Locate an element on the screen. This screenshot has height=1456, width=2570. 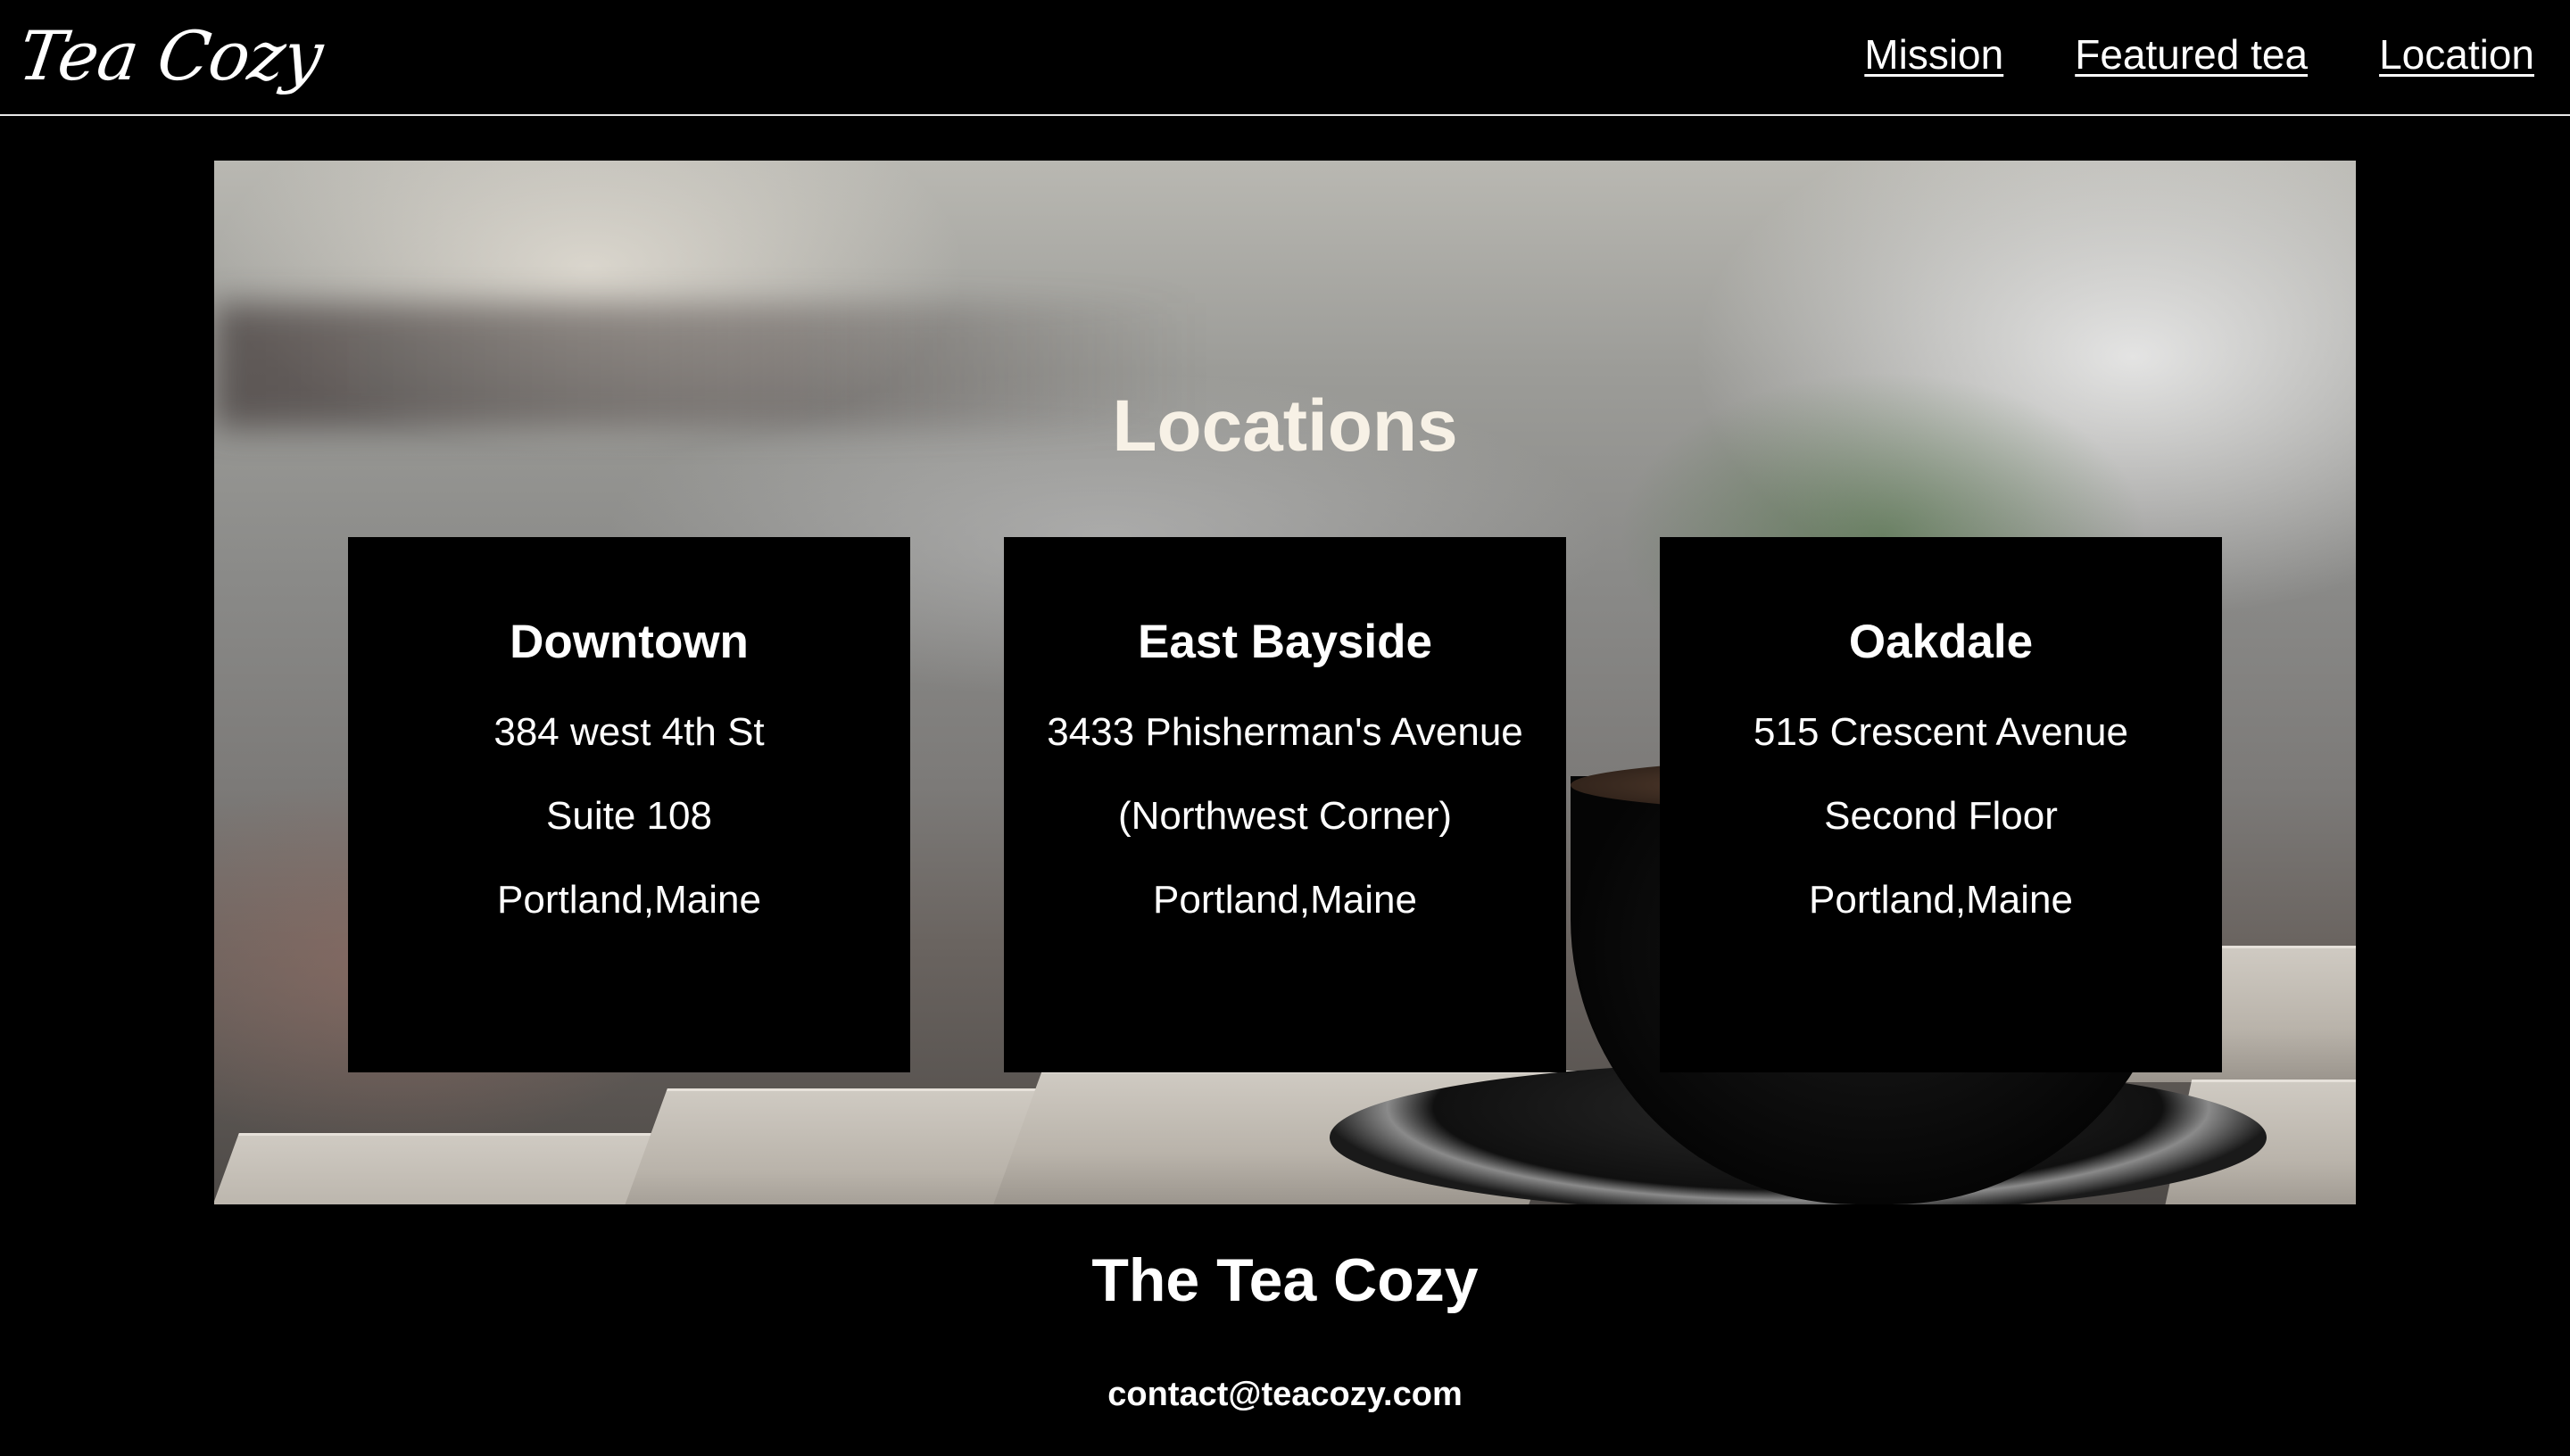
footer-email: contact@teacozy.com is located at coordinates (1285, 1394).